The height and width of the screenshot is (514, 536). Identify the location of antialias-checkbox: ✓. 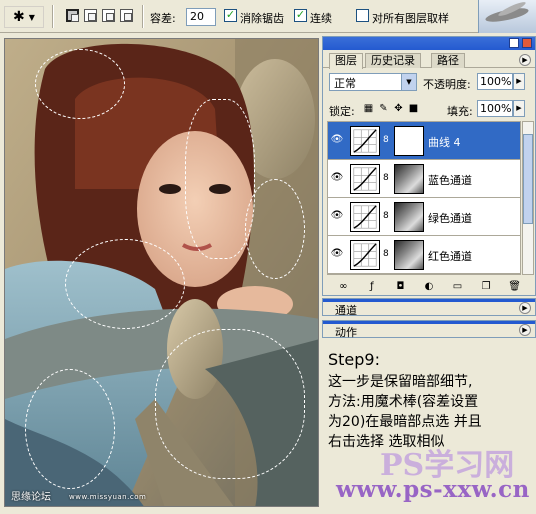
(230, 15).